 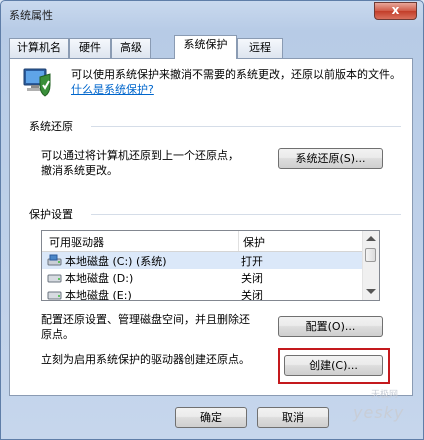 I want to click on close-icon: x, so click(x=395, y=10).